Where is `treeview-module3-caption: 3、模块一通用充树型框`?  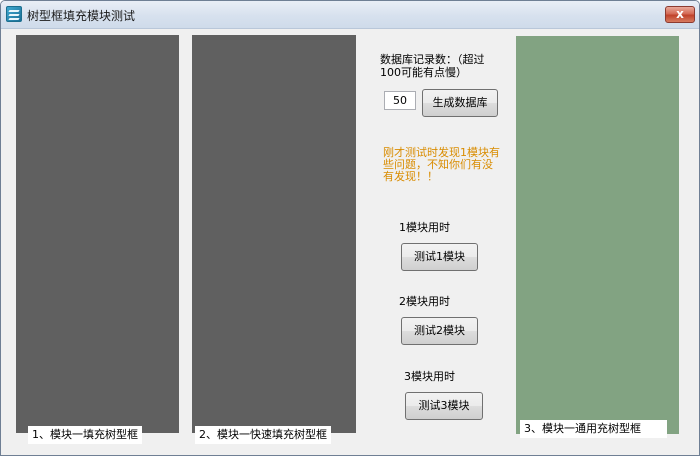
treeview-module3-caption: 3、模块一通用充树型框 is located at coordinates (593, 429).